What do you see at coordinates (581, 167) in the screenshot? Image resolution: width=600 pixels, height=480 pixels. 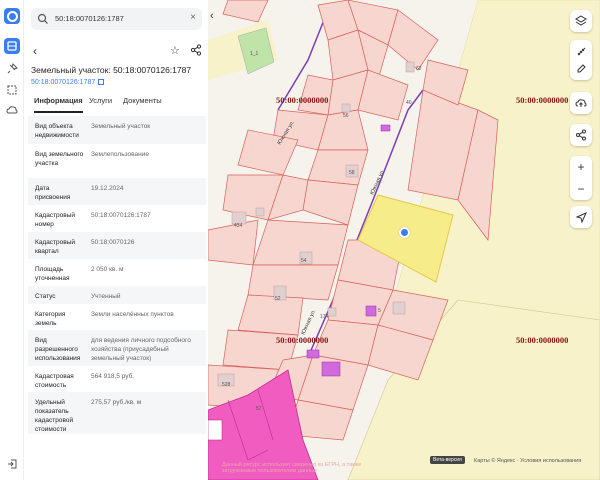 I see `plus-icon: +` at bounding box center [581, 167].